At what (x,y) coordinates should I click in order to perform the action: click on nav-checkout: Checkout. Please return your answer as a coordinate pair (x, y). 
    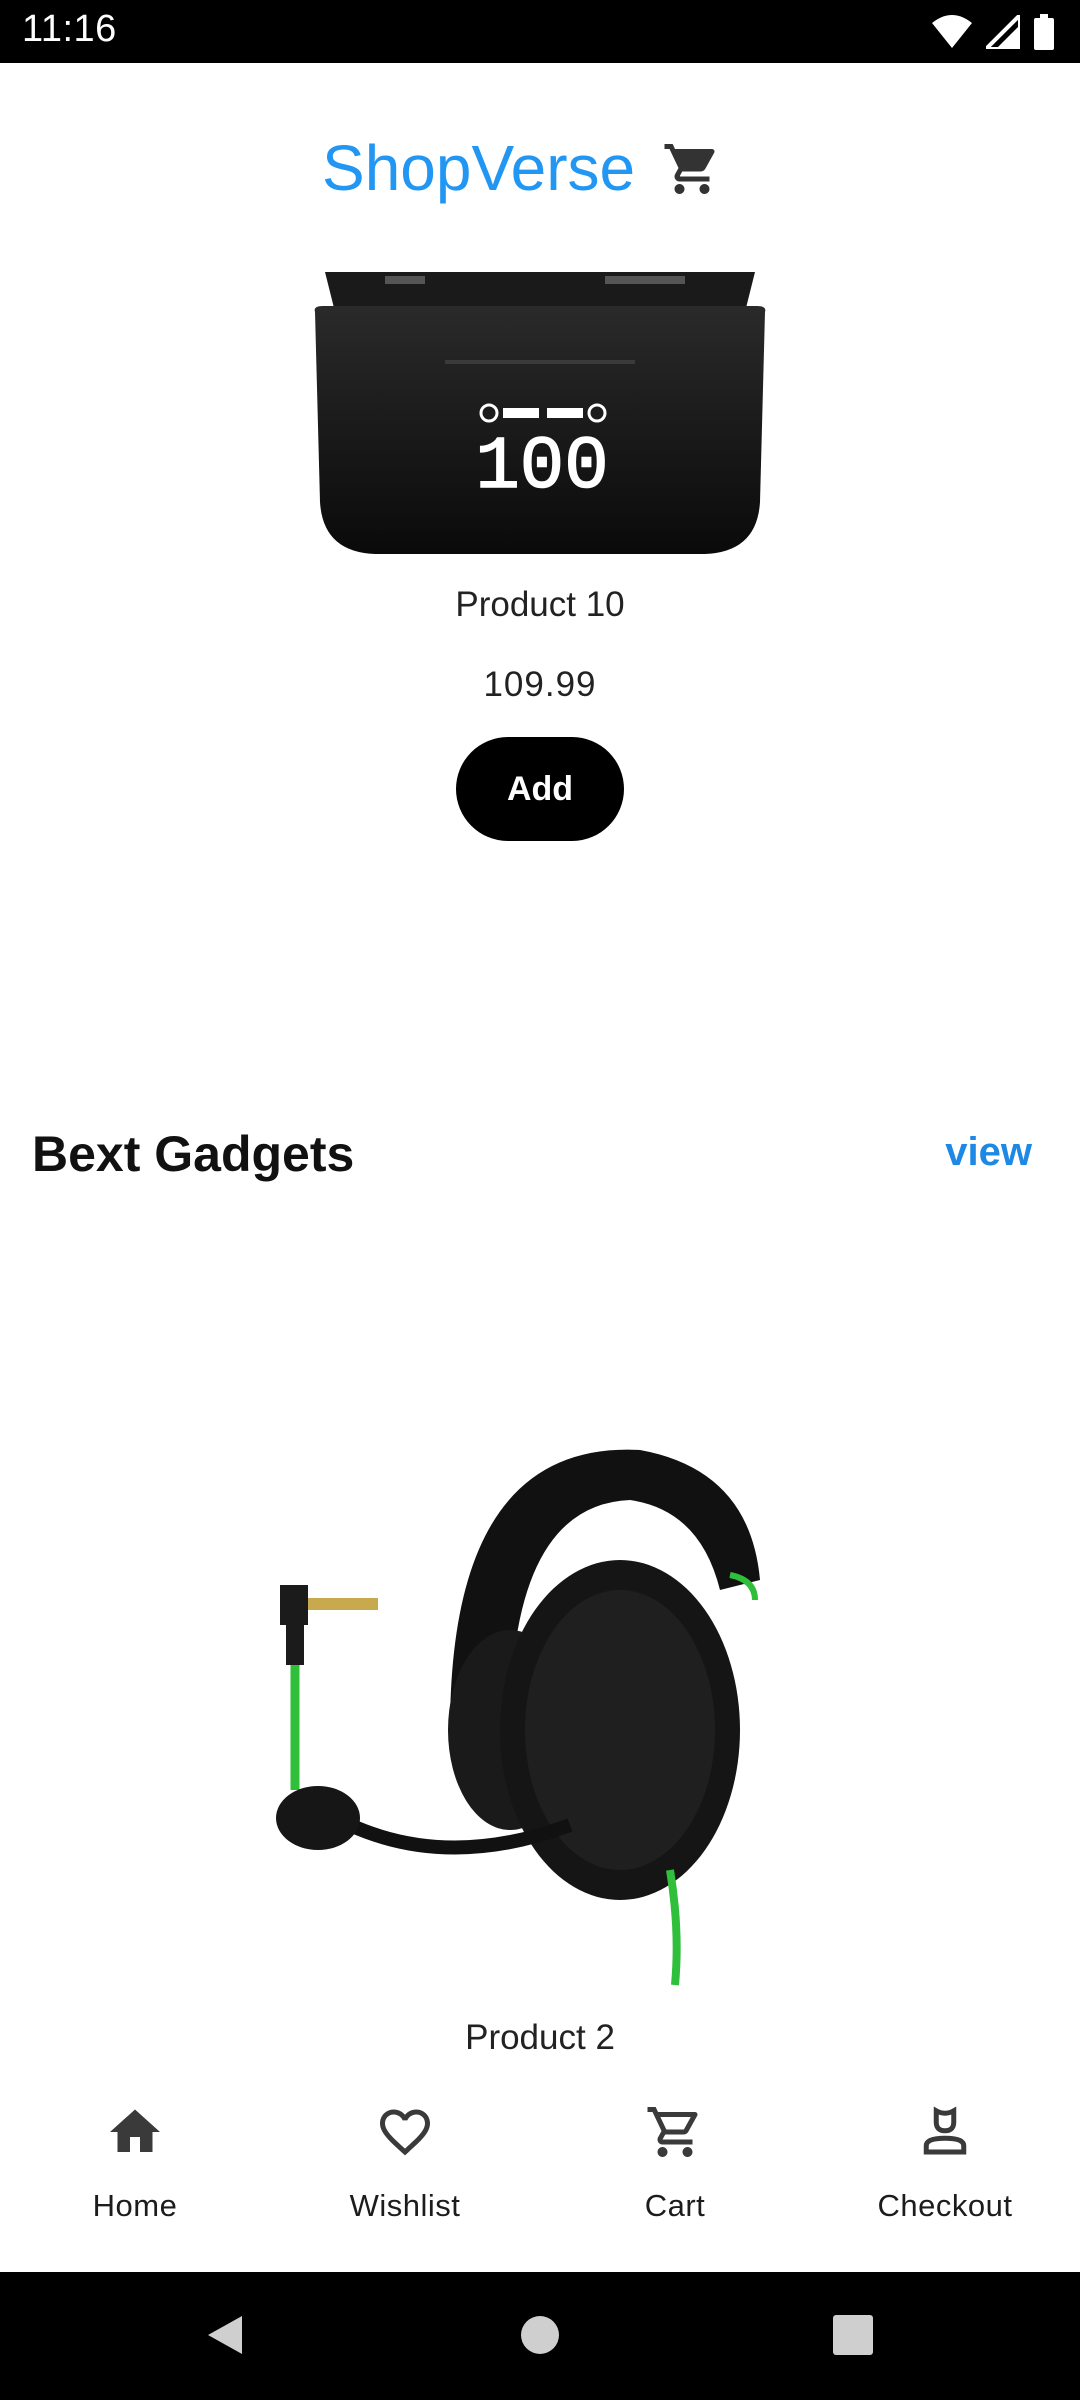
    Looking at the image, I should click on (945, 2176).